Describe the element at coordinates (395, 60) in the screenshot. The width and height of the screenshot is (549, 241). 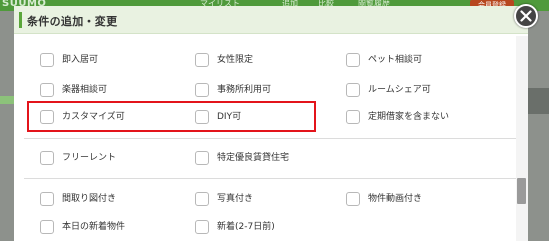
I see `option-label: ペット相談可` at that location.